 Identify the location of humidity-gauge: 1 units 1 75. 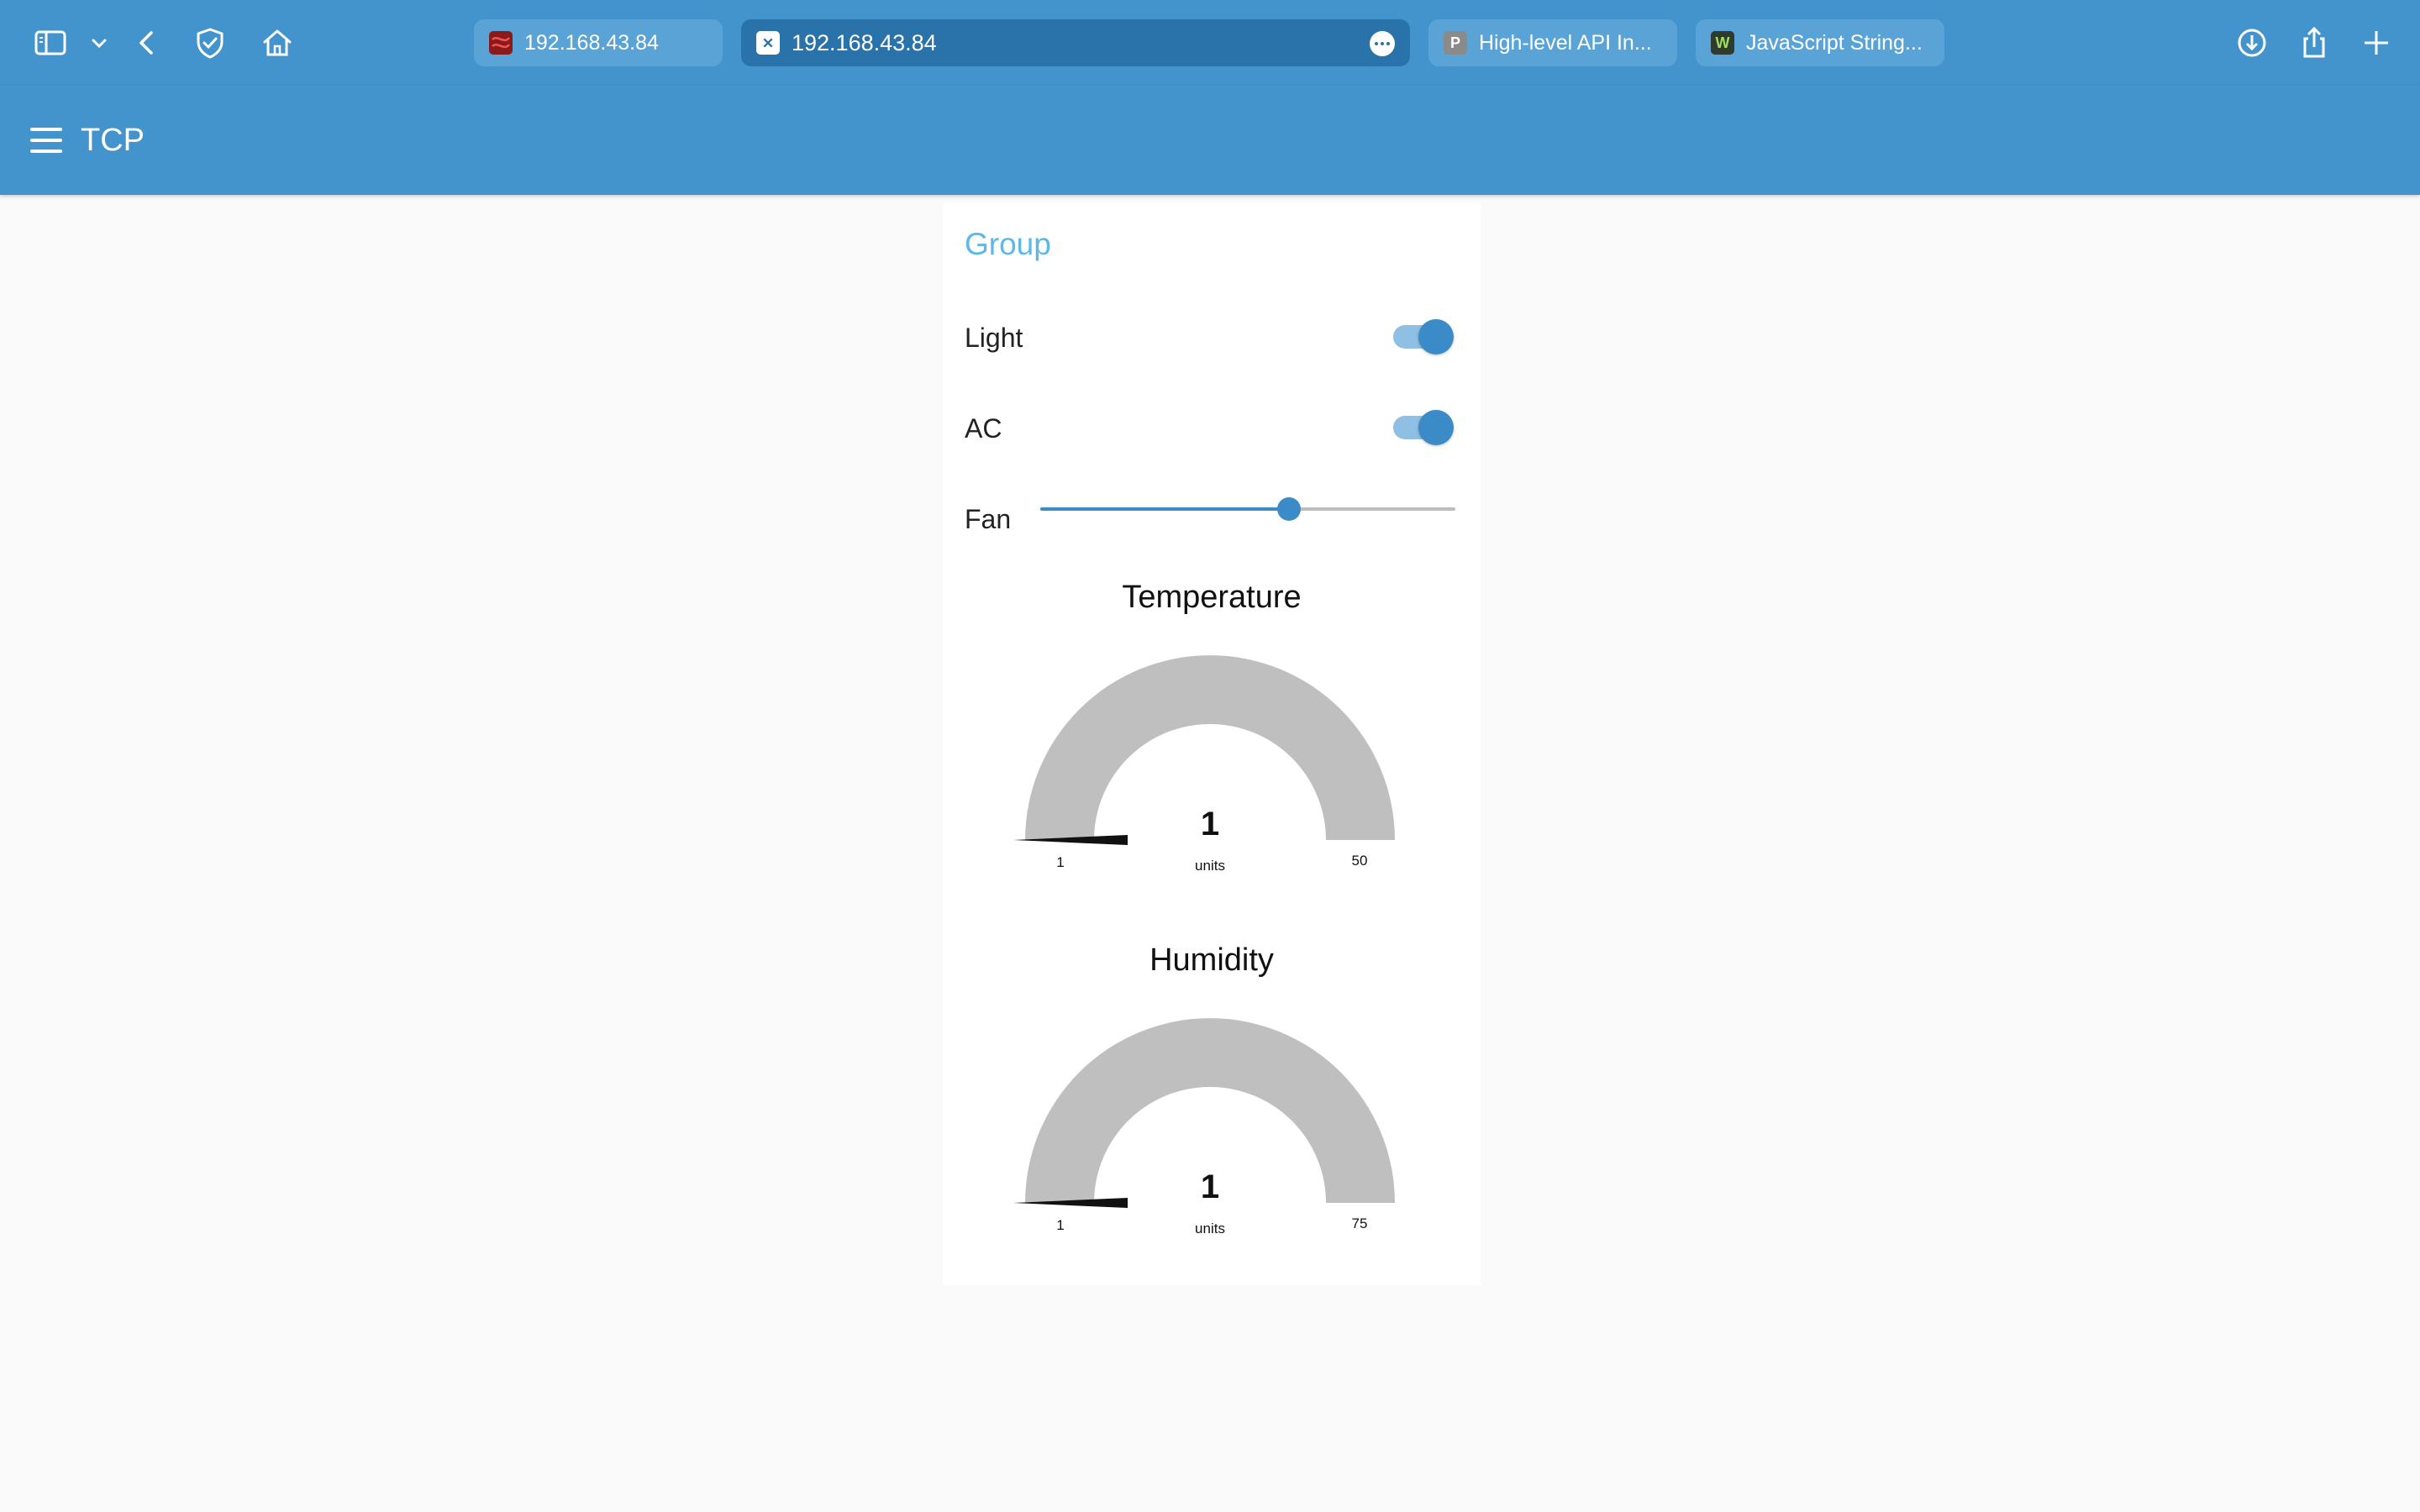
(1212, 1150).